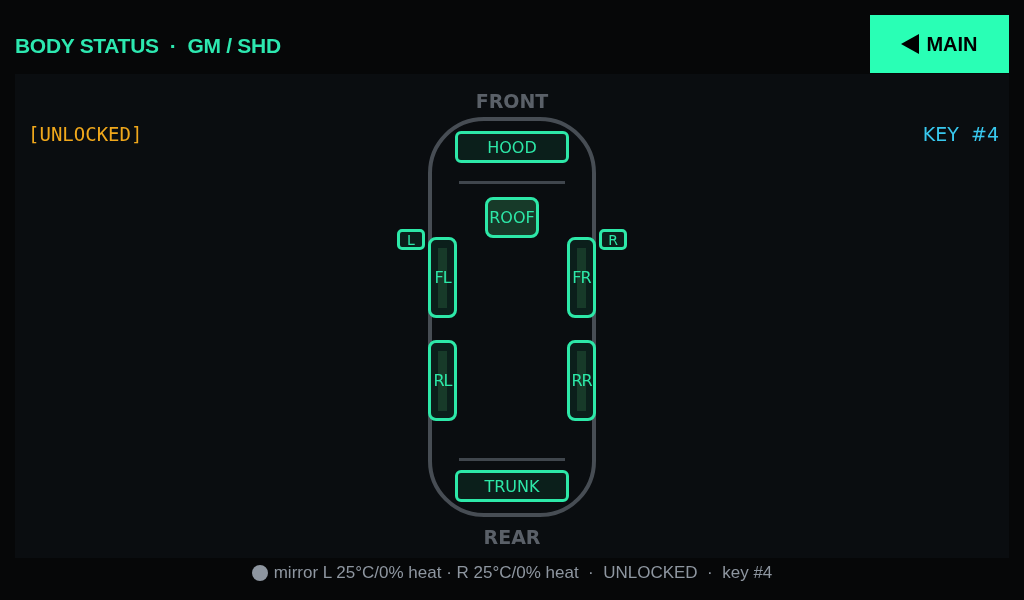 The image size is (1024, 600). What do you see at coordinates (512, 147) in the screenshot?
I see `hood-indicator: HOOD` at bounding box center [512, 147].